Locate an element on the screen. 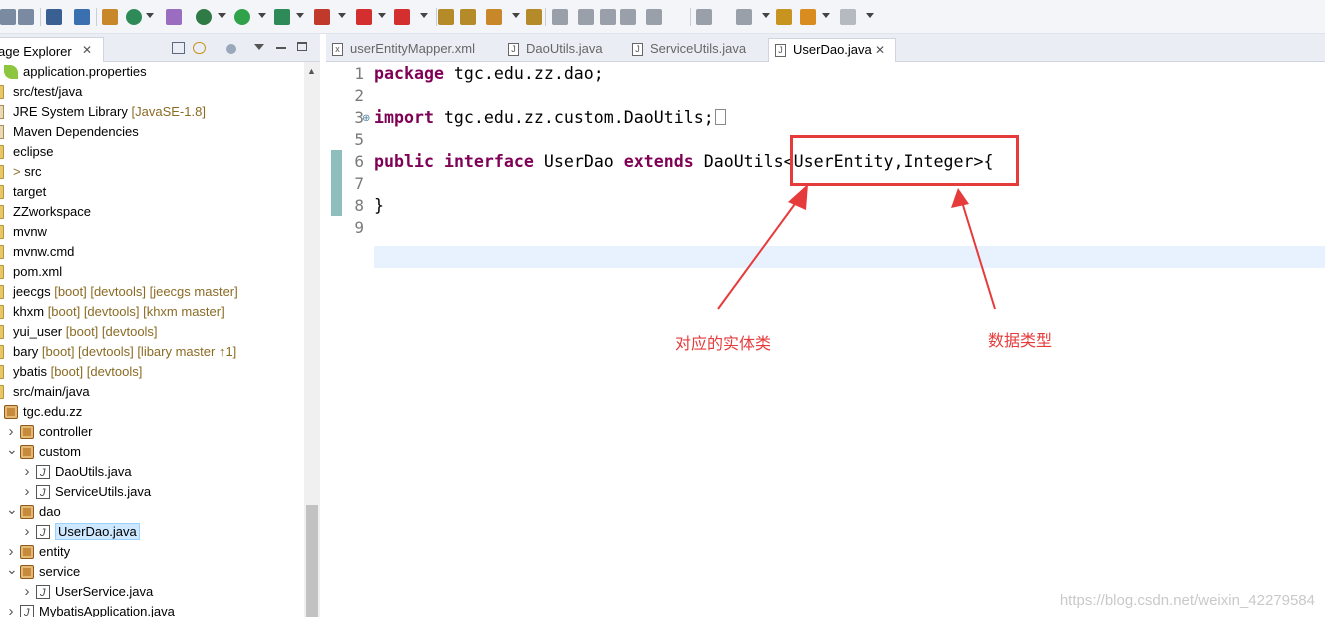 The width and height of the screenshot is (1325, 617). tree-item: yui_user [boot] [devtools] is located at coordinates (152, 332).